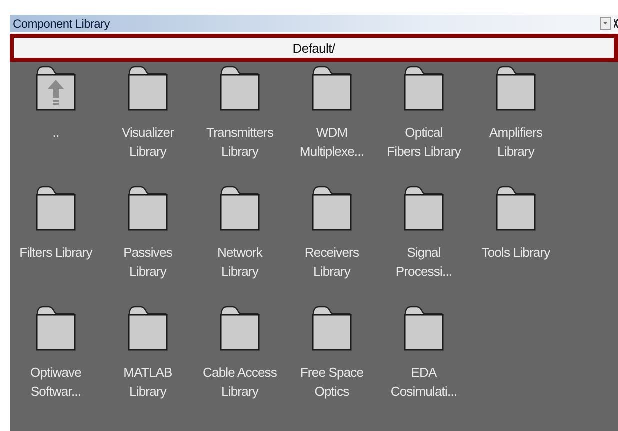 This screenshot has width=618, height=431. I want to click on folder-label: .., so click(56, 132).